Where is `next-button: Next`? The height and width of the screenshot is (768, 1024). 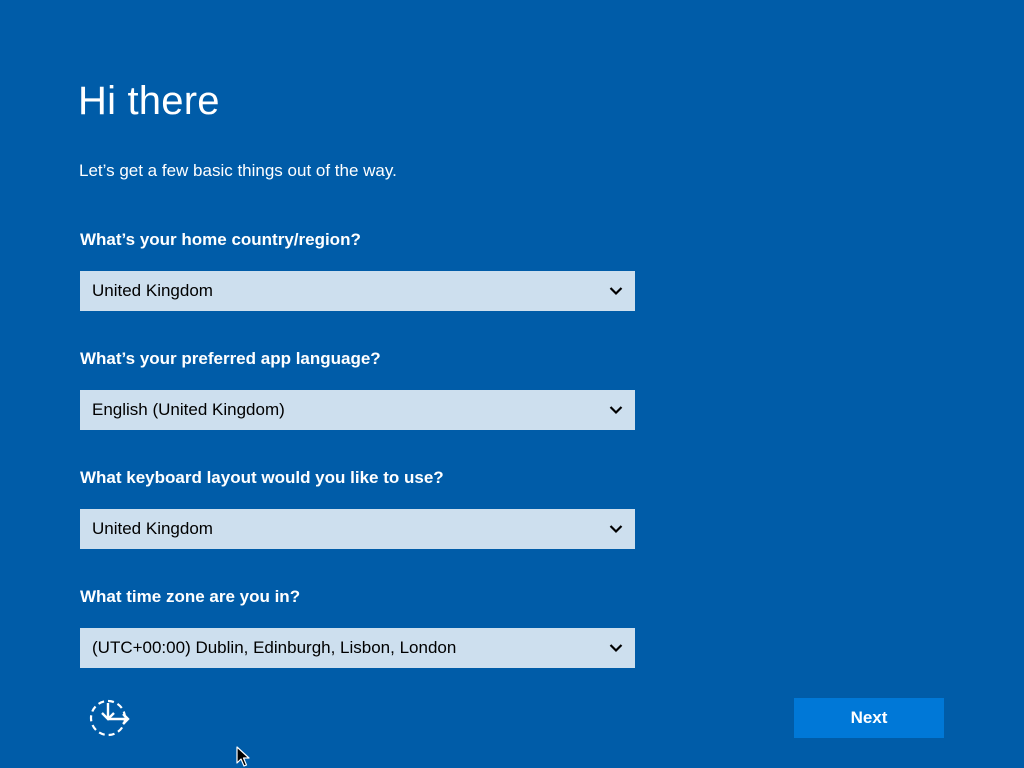
next-button: Next is located at coordinates (869, 718).